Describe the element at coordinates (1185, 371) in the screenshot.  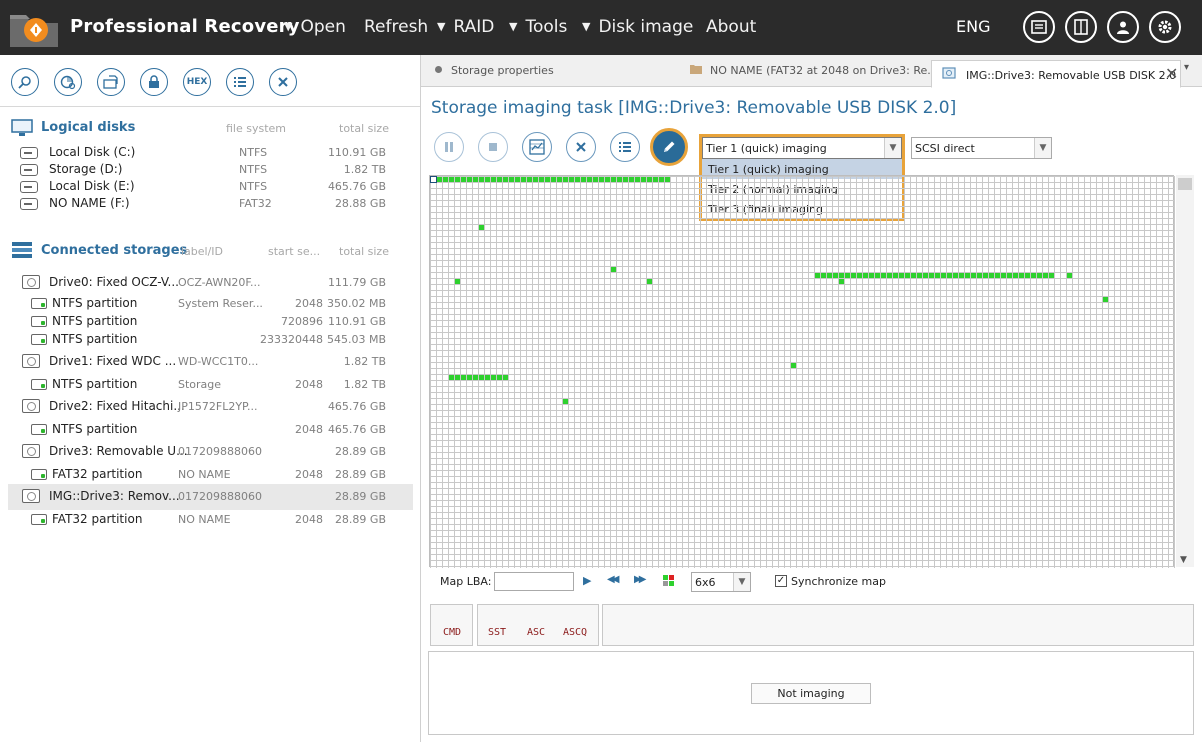
I see `map-scrollbar: ▼` at that location.